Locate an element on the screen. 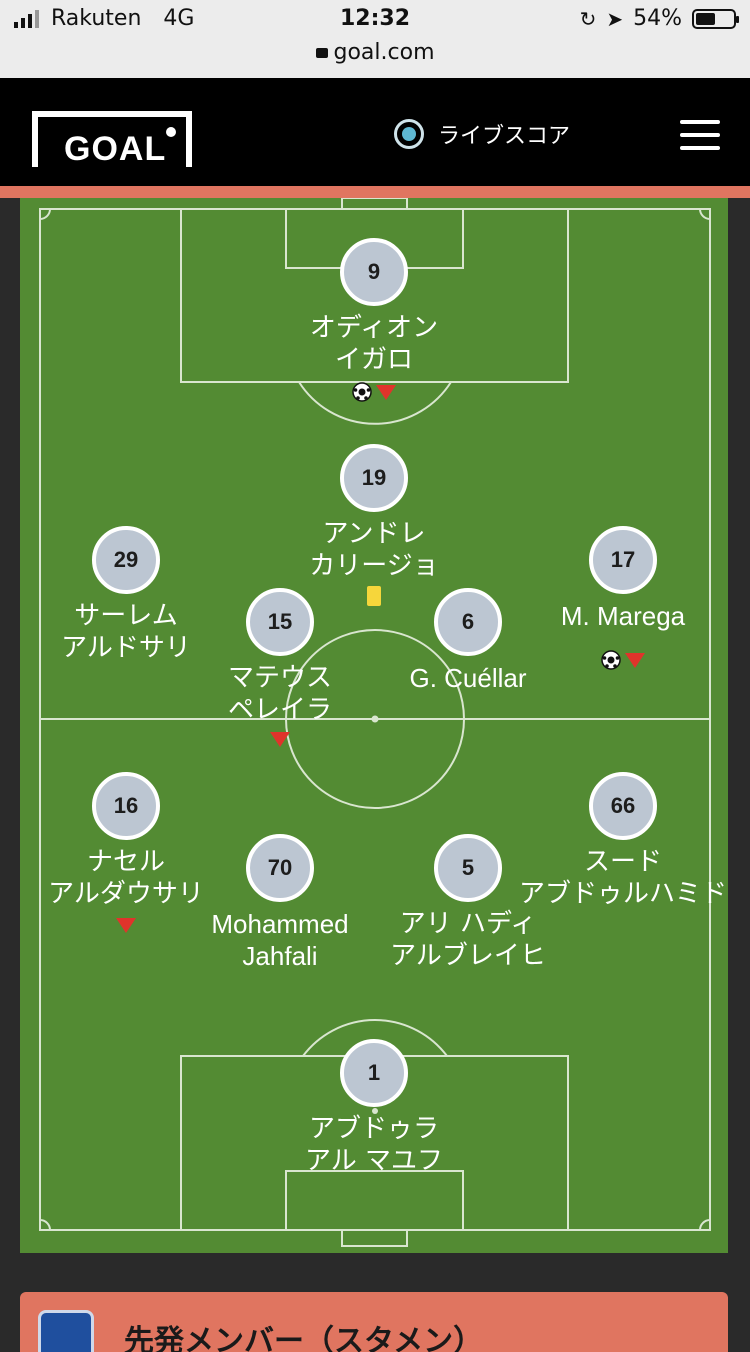  player-number: 9 is located at coordinates (374, 272).